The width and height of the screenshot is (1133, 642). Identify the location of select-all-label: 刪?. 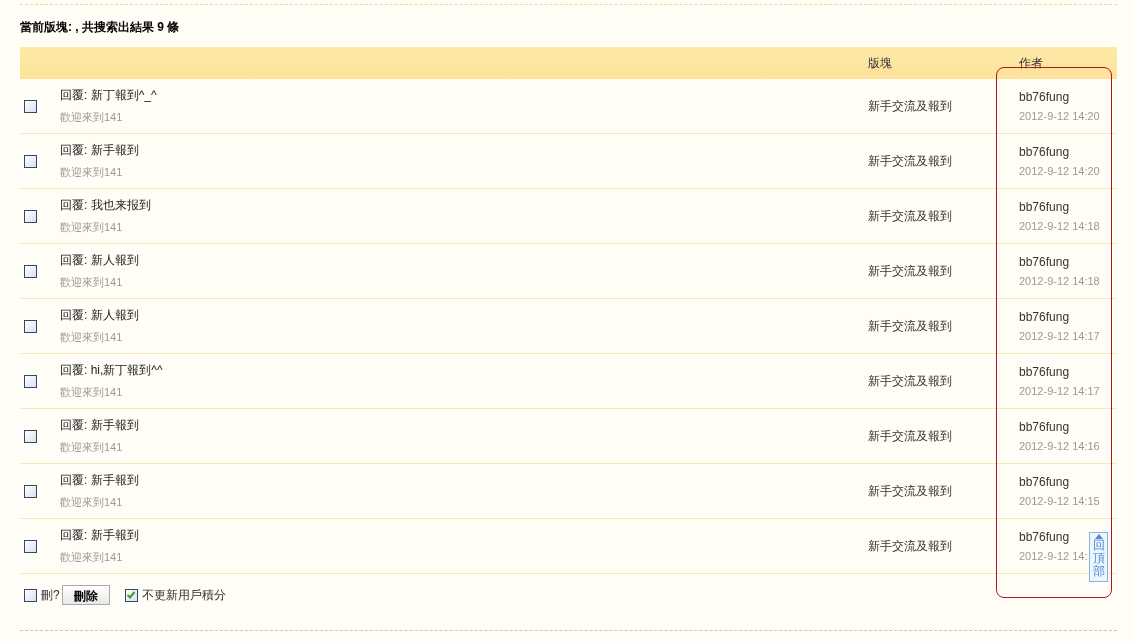
(50, 595).